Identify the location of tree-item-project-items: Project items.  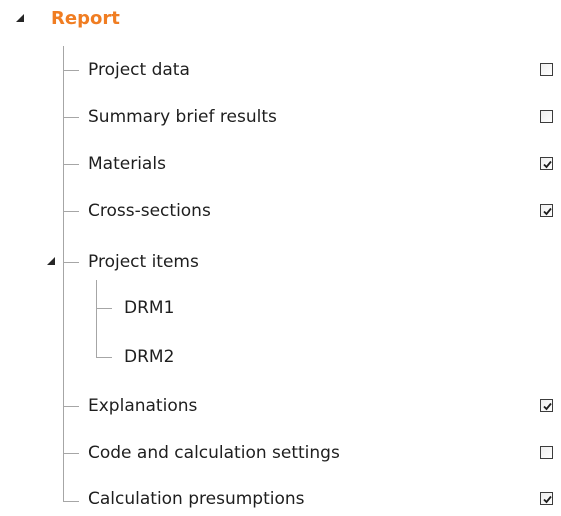
(143, 262).